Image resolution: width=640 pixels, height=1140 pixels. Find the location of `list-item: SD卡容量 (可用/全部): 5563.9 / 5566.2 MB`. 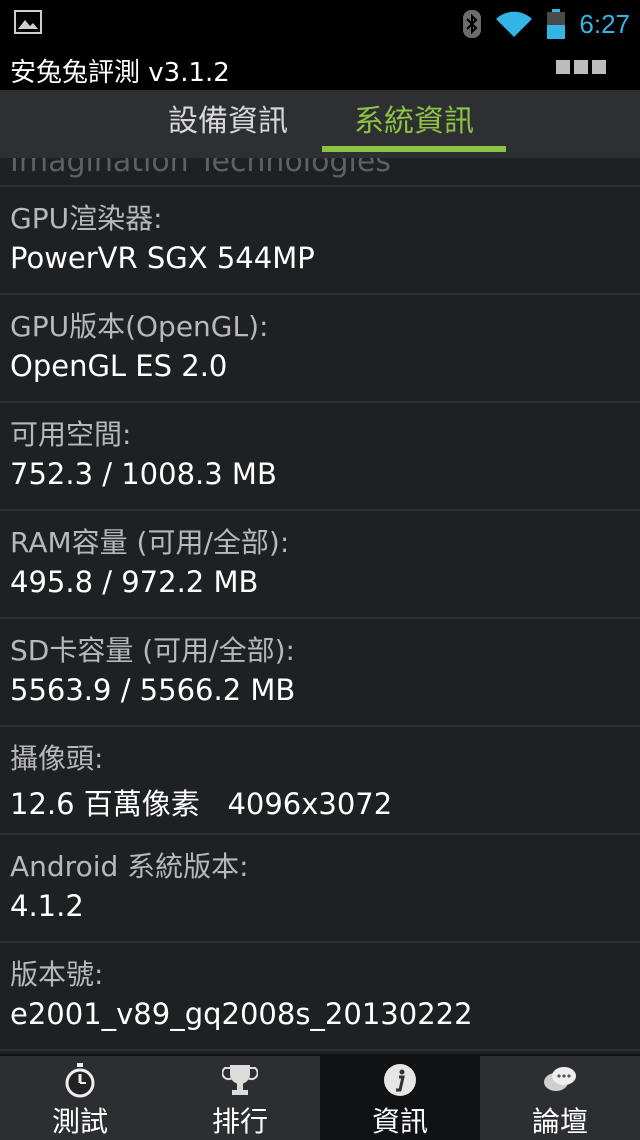

list-item: SD卡容量 (可用/全部): 5563.9 / 5566.2 MB is located at coordinates (320, 673).